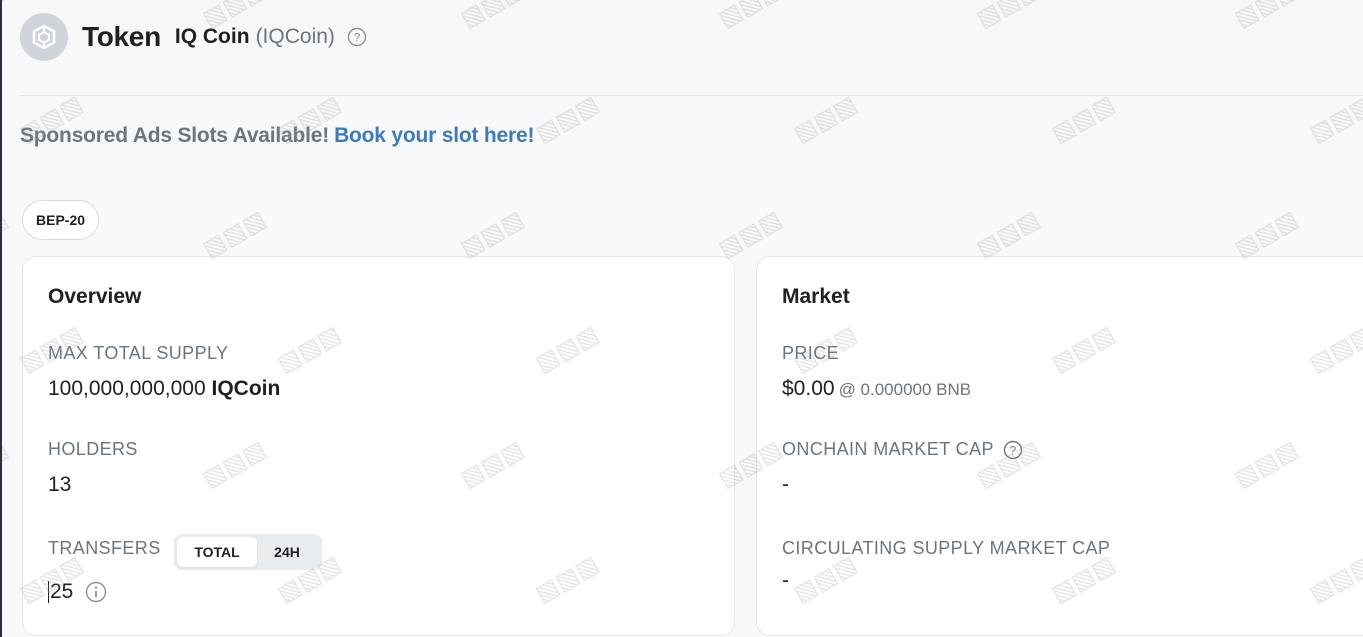  I want to click on market-title: Market, so click(816, 296).